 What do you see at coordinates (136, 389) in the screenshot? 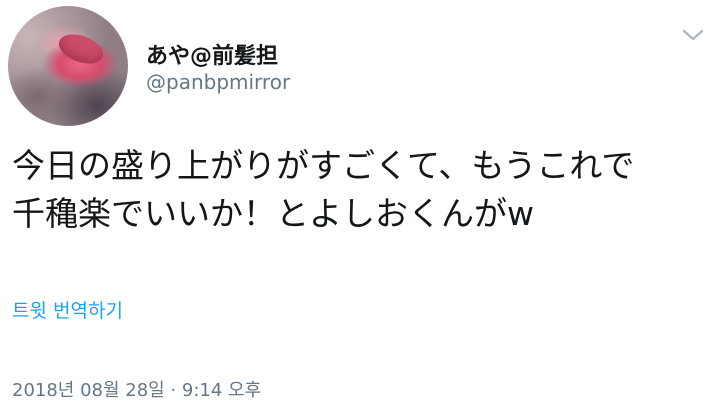
I see `tweet-timestamp: 2018년 08월 28일 · 9:14 오후` at bounding box center [136, 389].